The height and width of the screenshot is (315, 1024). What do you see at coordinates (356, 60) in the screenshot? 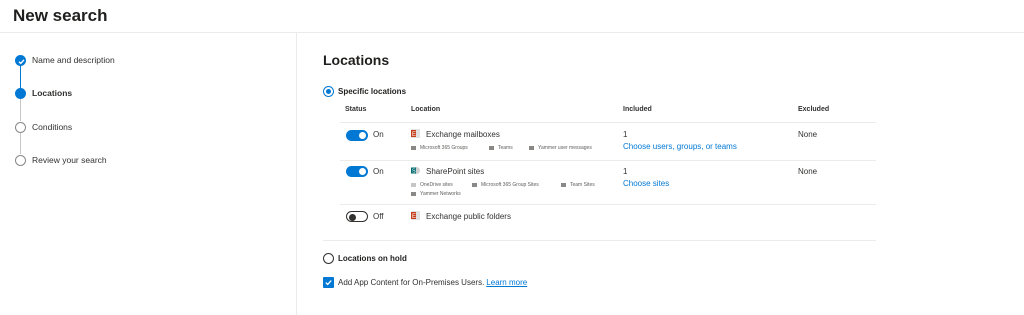
I see `section-title: Locations` at bounding box center [356, 60].